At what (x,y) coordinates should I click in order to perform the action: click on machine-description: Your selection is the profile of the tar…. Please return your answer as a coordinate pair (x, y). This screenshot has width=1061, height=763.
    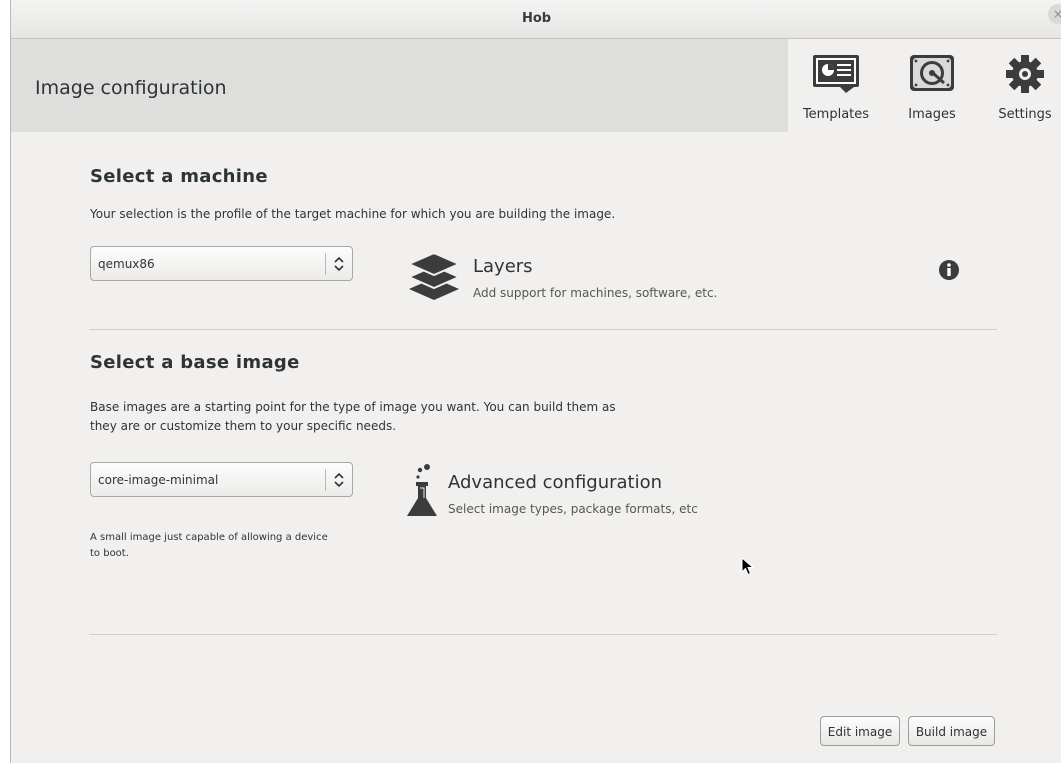
    Looking at the image, I should click on (353, 214).